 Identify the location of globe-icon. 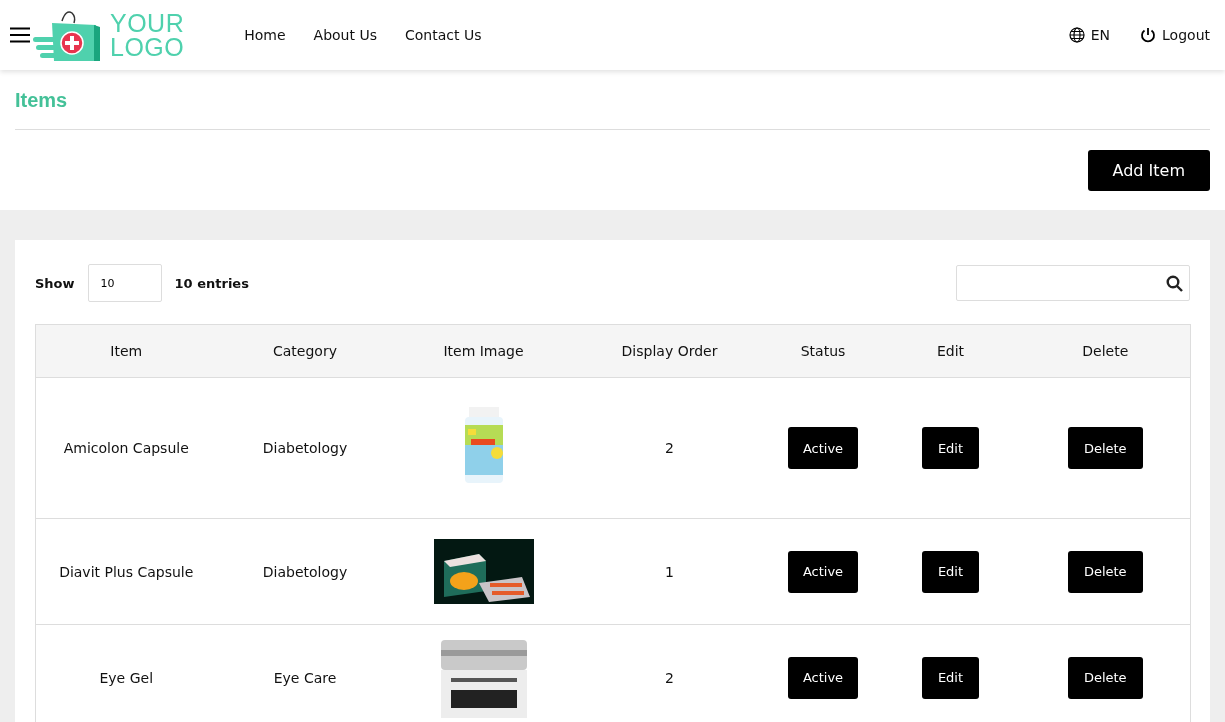
(1076, 35).